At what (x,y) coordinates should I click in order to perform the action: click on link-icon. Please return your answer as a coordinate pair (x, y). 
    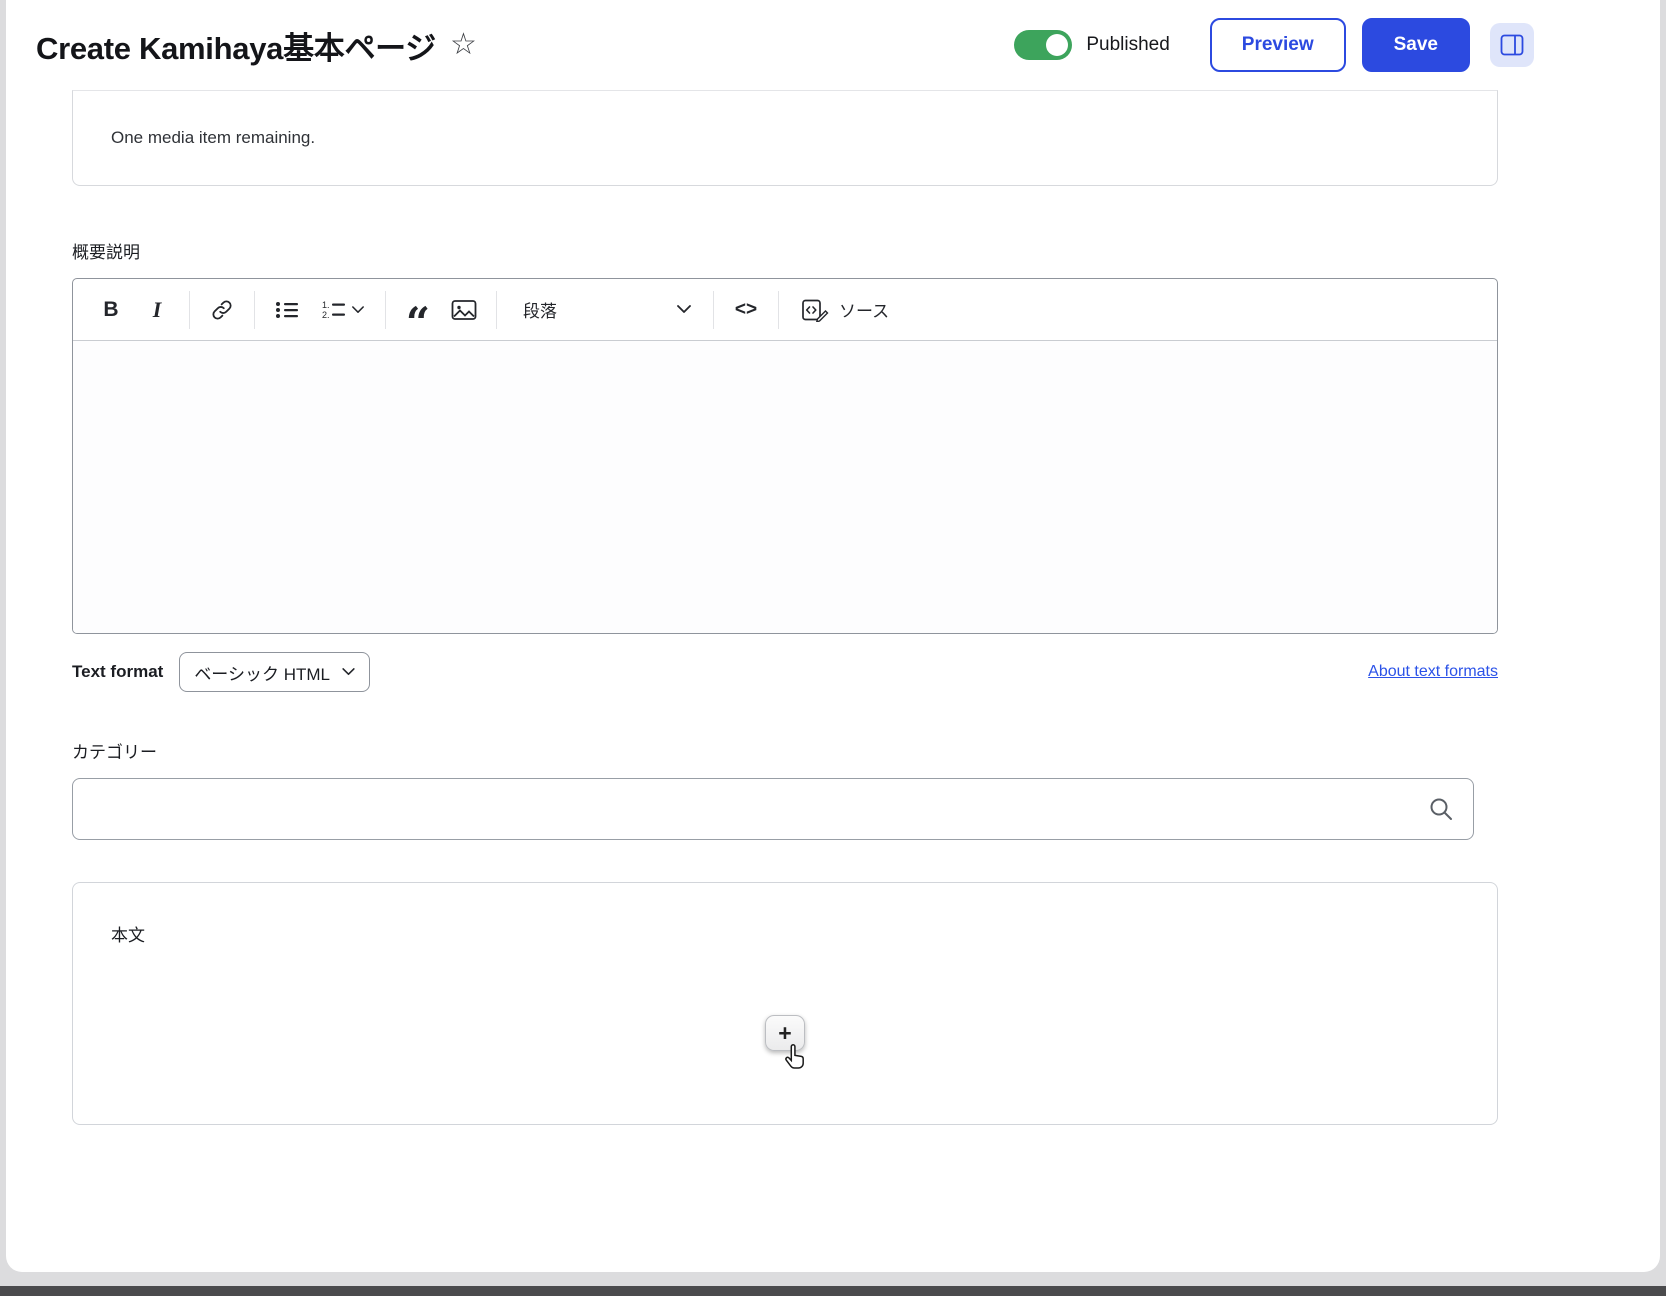
    Looking at the image, I should click on (222, 310).